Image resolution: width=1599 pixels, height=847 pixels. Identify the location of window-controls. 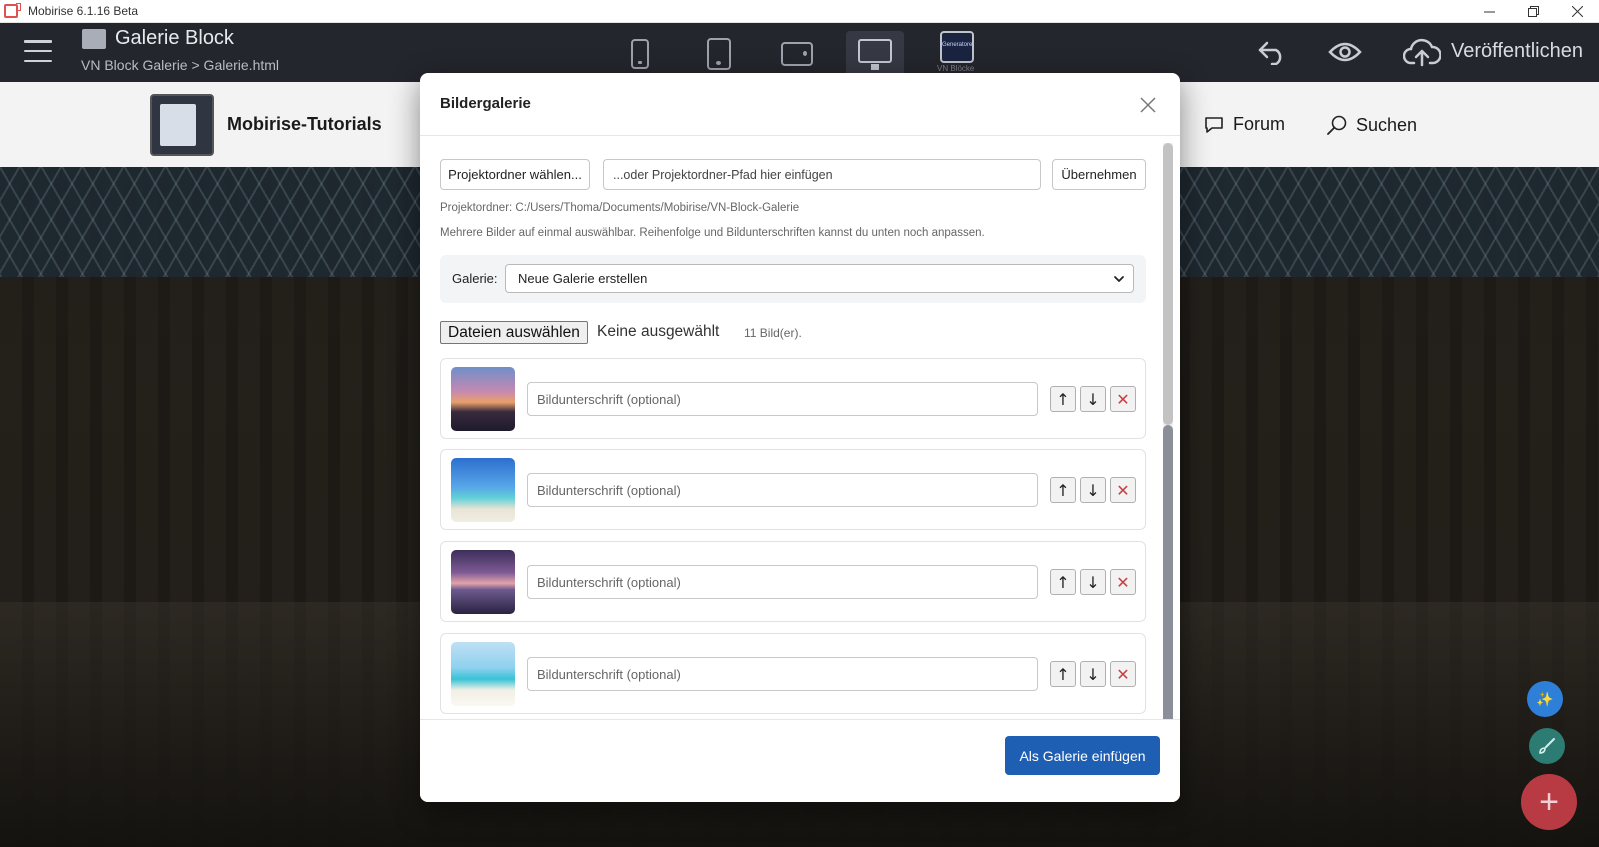
(1533, 11).